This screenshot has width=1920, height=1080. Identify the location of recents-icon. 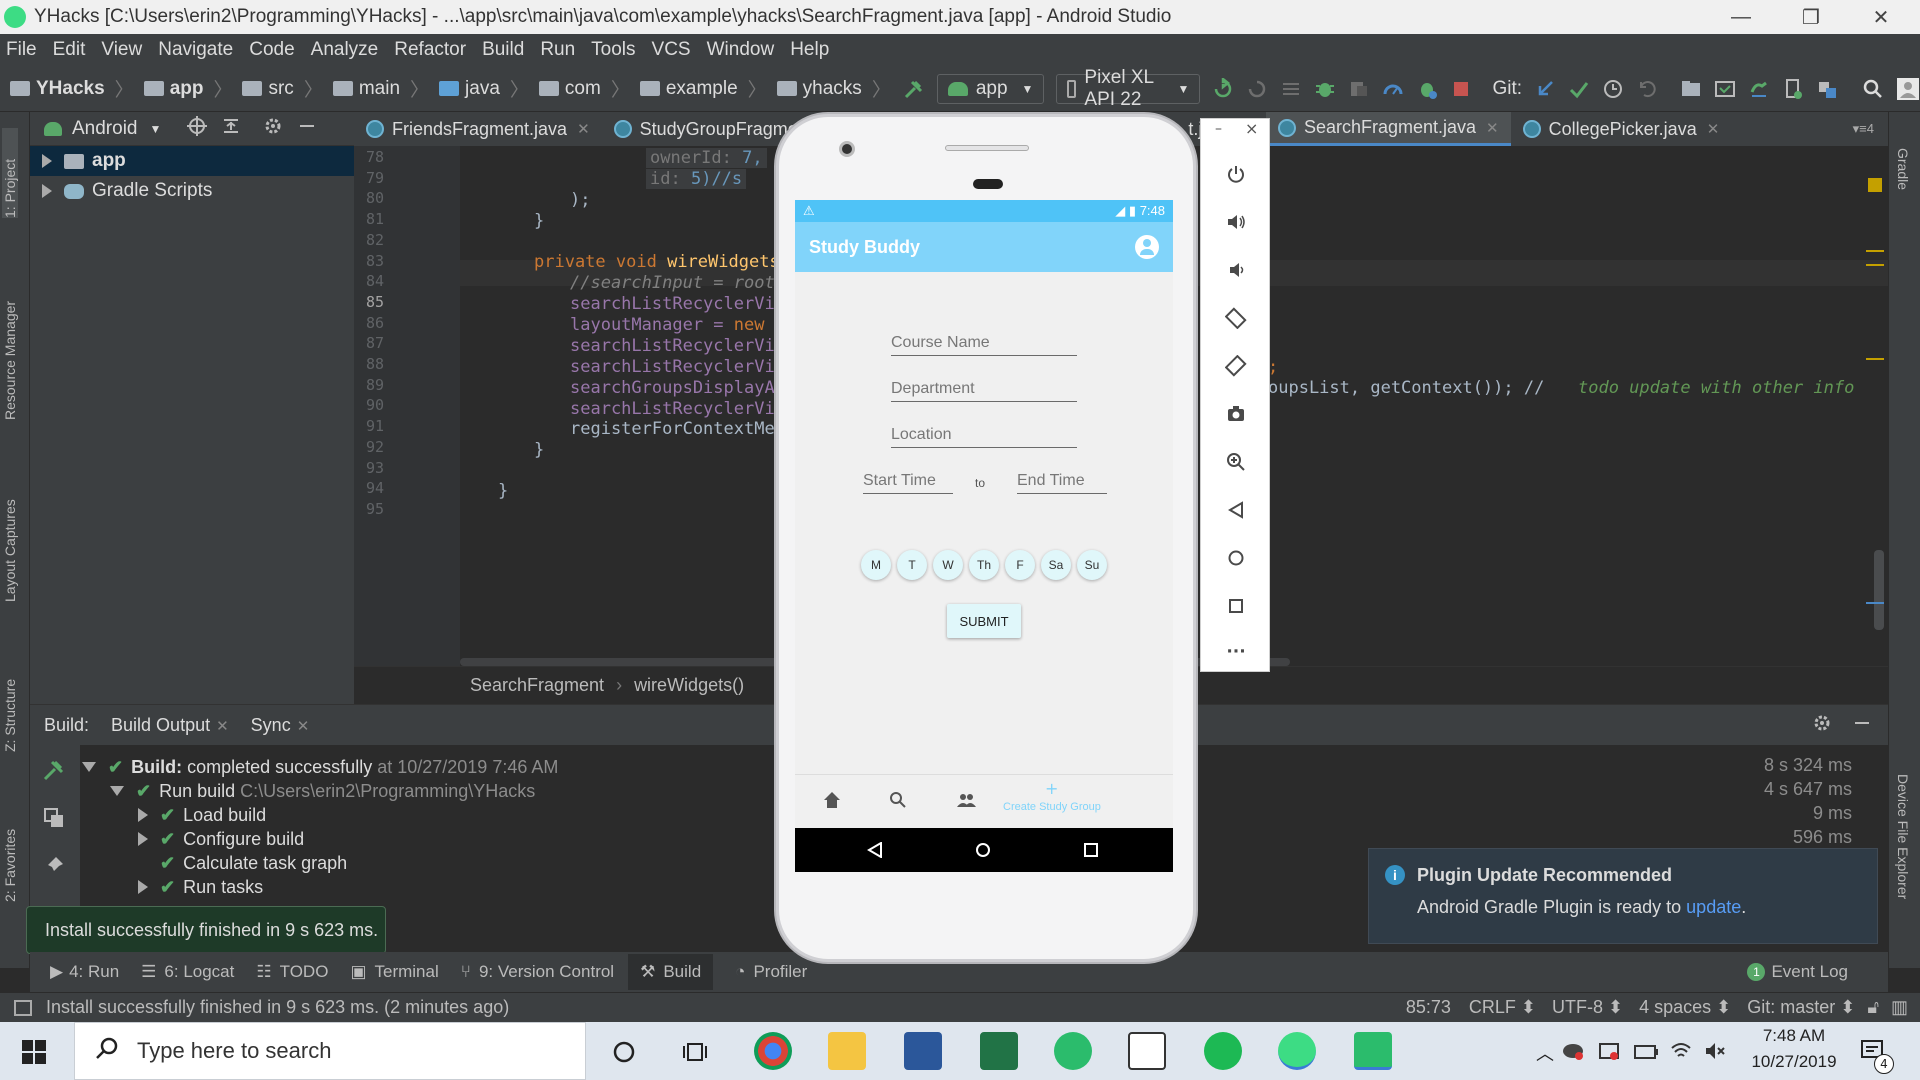
(1091, 852).